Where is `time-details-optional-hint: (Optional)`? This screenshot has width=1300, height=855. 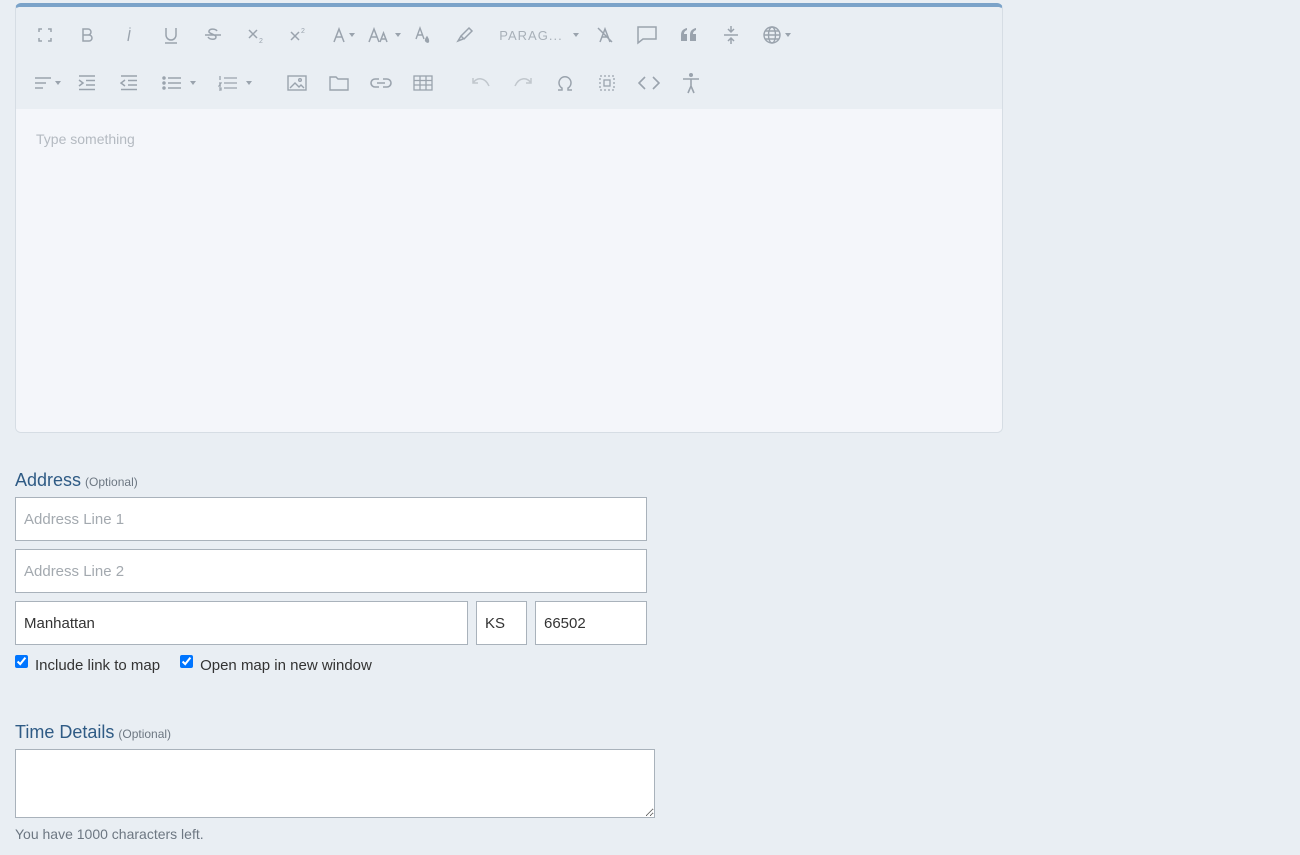 time-details-optional-hint: (Optional) is located at coordinates (145, 734).